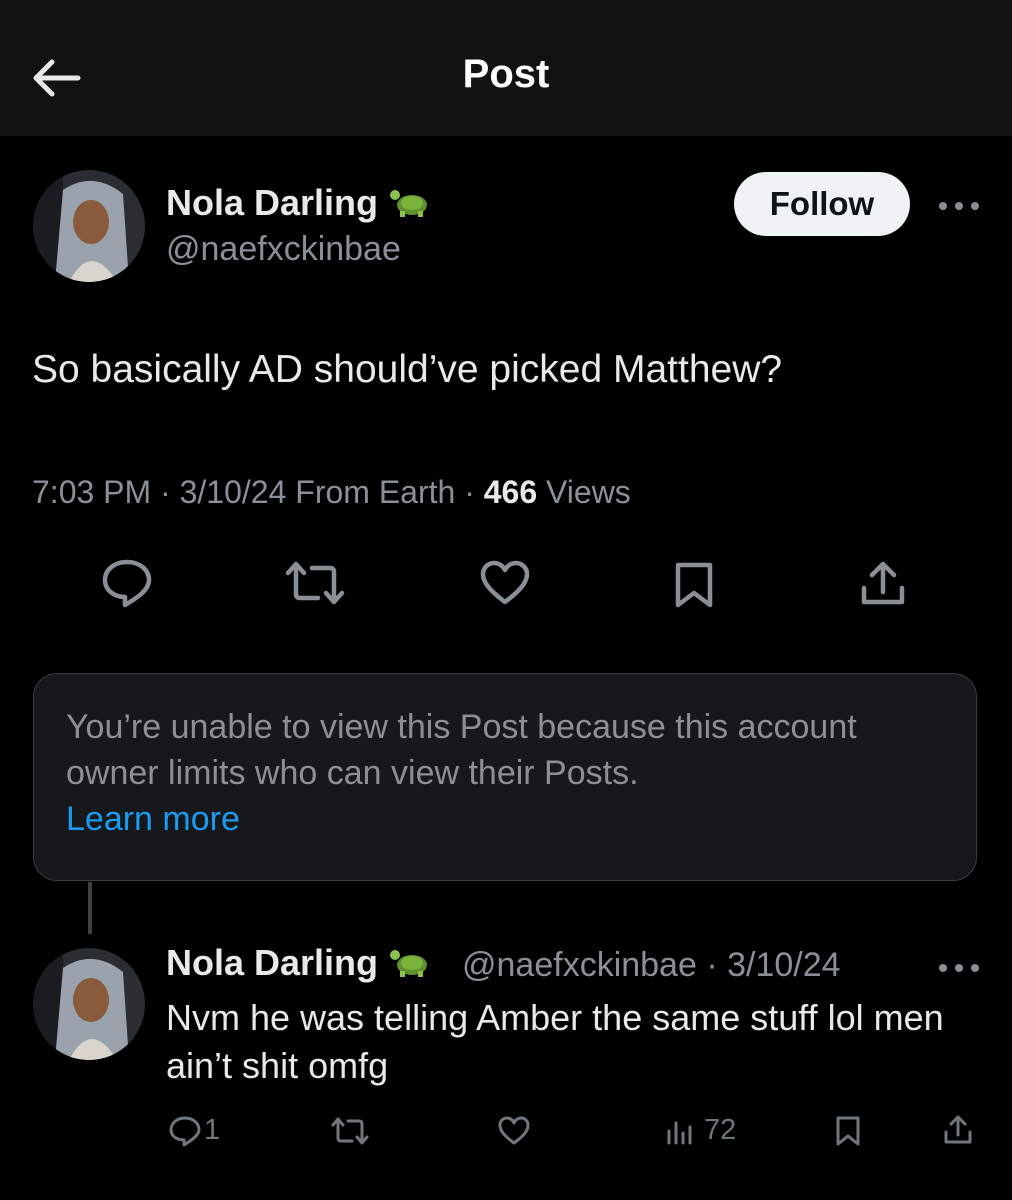  What do you see at coordinates (272, 962) in the screenshot?
I see `reply-author-name-label: Nola Darling` at bounding box center [272, 962].